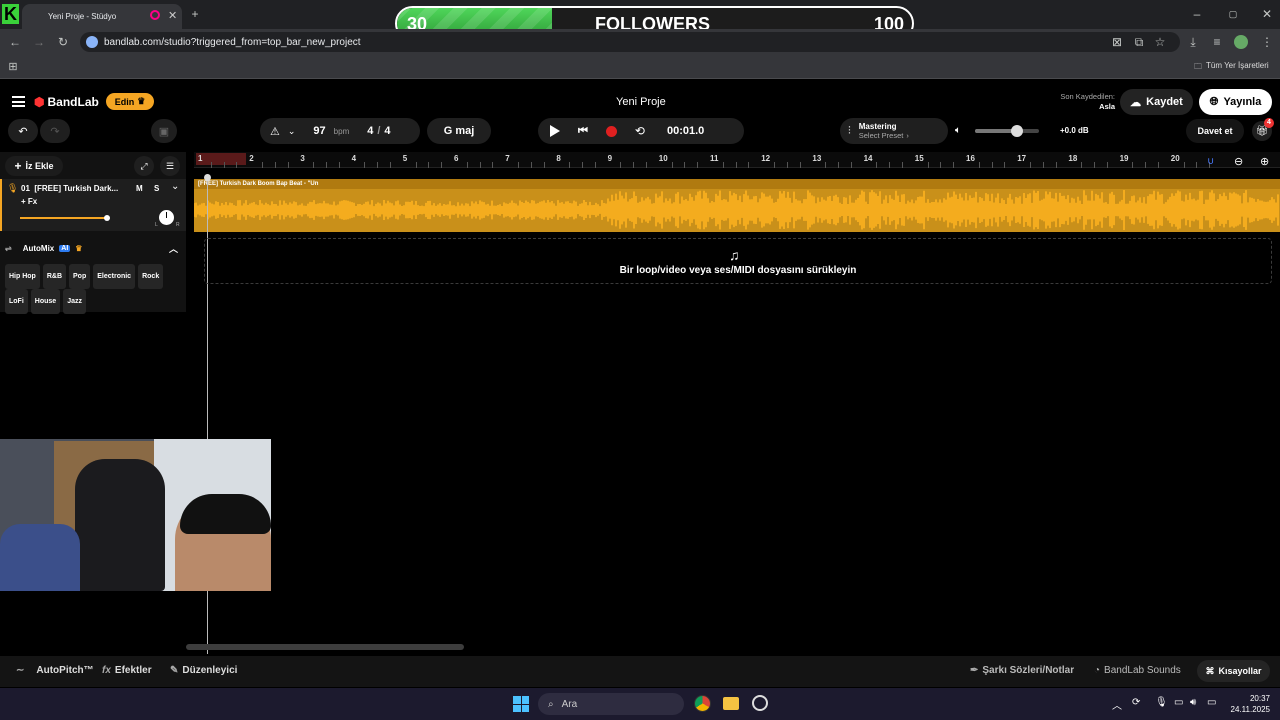 This screenshot has width=1280, height=720. What do you see at coordinates (1197, 14) in the screenshot?
I see `minimize-icon: –` at bounding box center [1197, 14].